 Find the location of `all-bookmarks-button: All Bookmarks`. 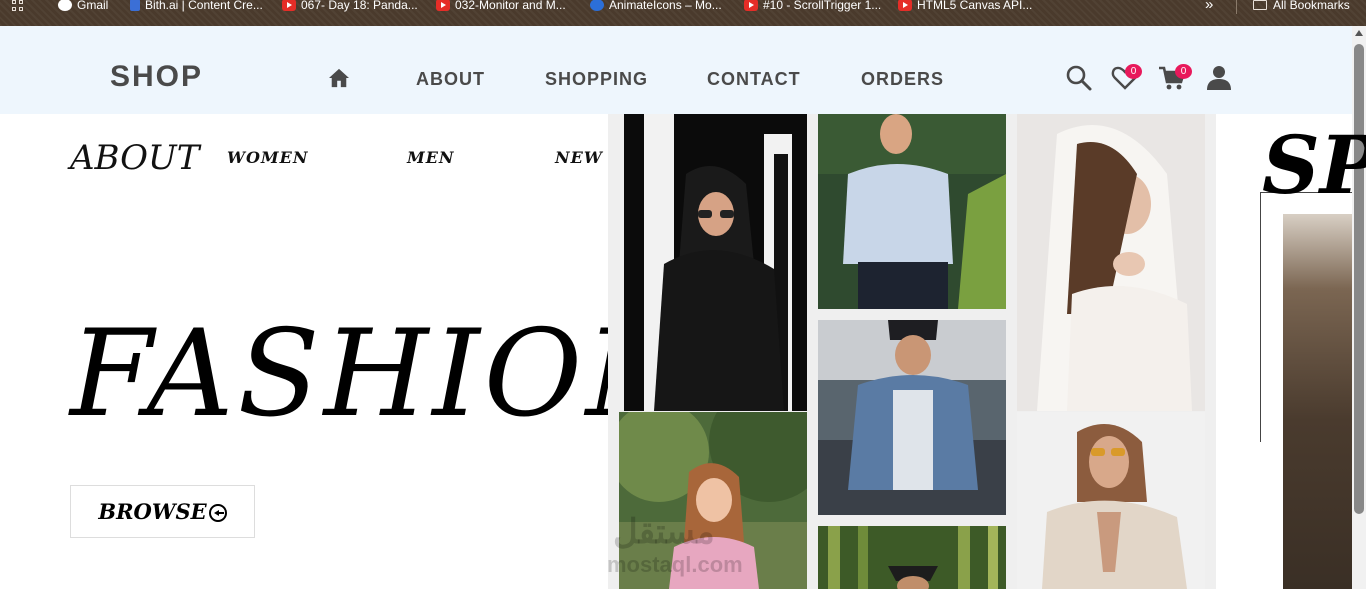

all-bookmarks-button: All Bookmarks is located at coordinates (1301, 6).